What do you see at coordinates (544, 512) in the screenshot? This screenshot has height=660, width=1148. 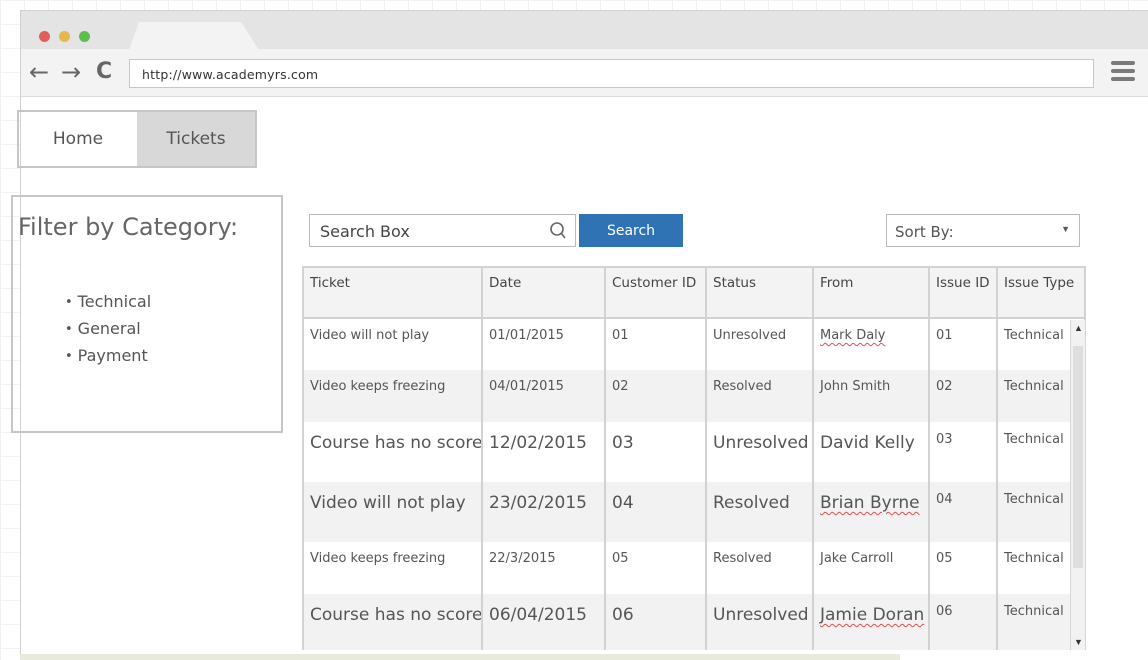 I see `cell-date: 23/02/2015` at bounding box center [544, 512].